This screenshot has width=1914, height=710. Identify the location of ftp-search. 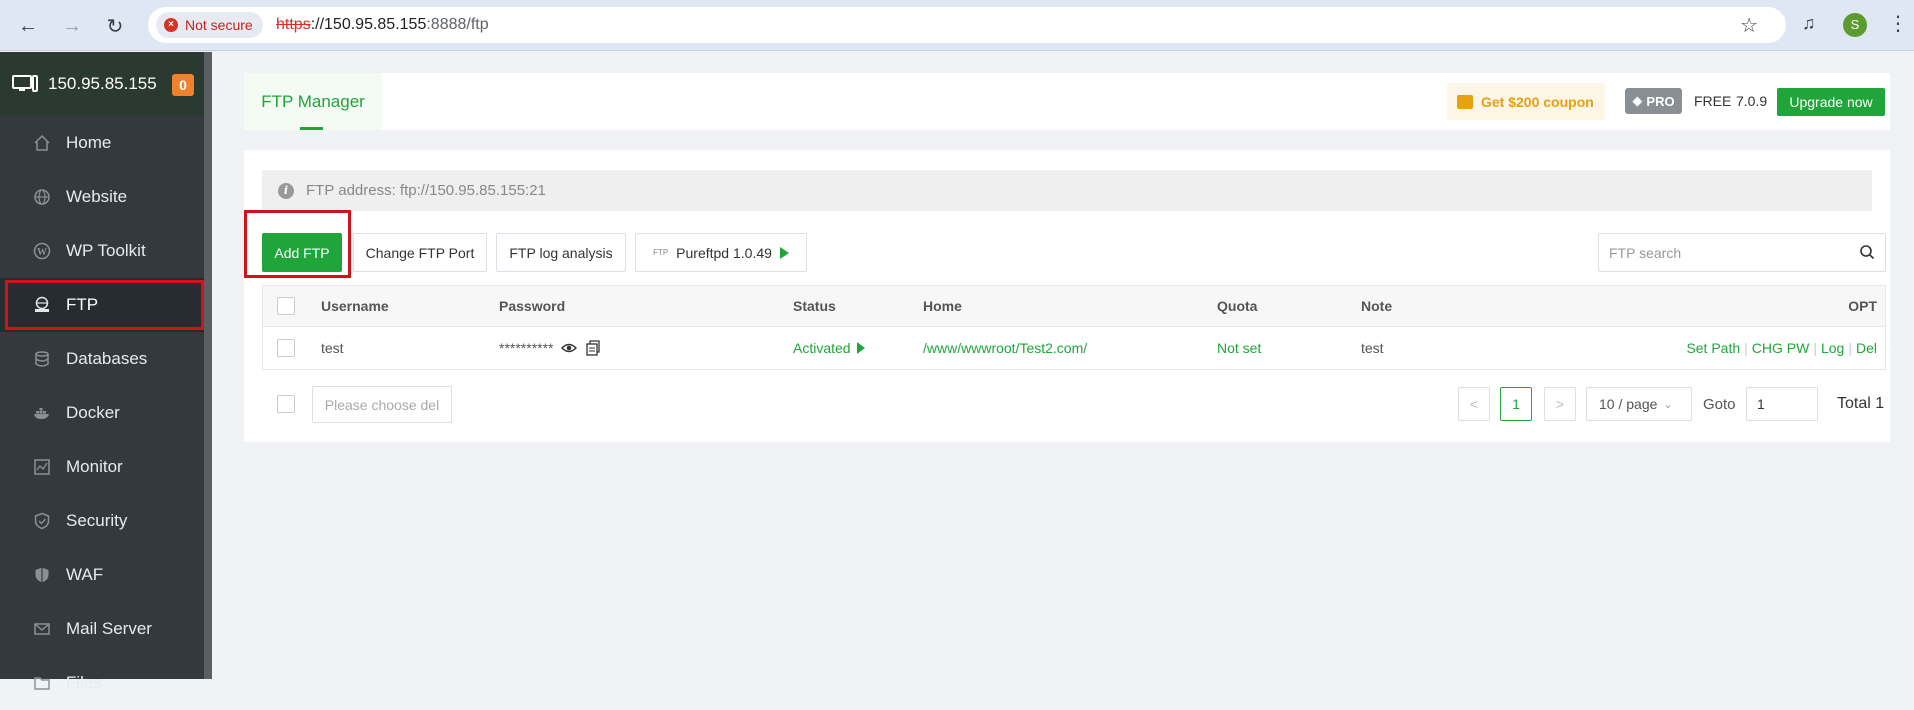
(1742, 252).